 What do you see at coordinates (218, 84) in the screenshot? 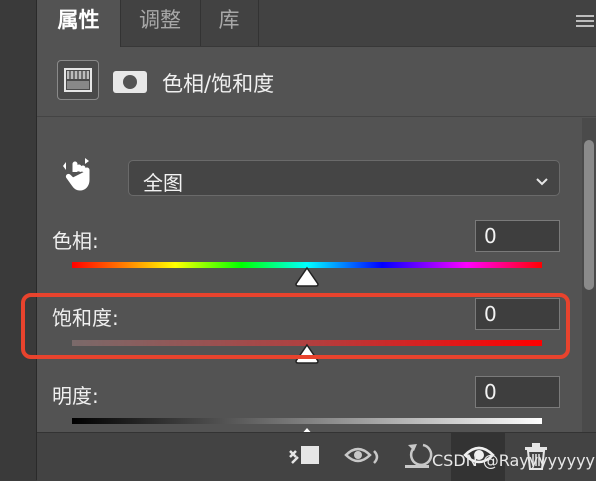
I see `panel-title: 色相/饱和度` at bounding box center [218, 84].